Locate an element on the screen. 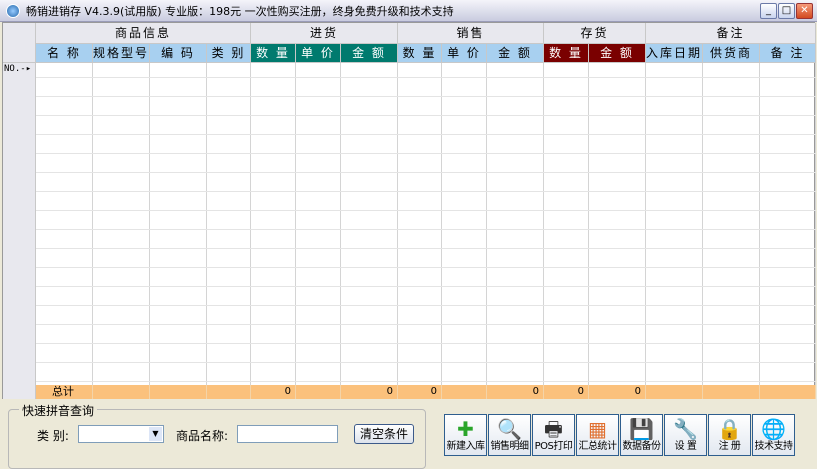  group-header: 进货 is located at coordinates (324, 33).